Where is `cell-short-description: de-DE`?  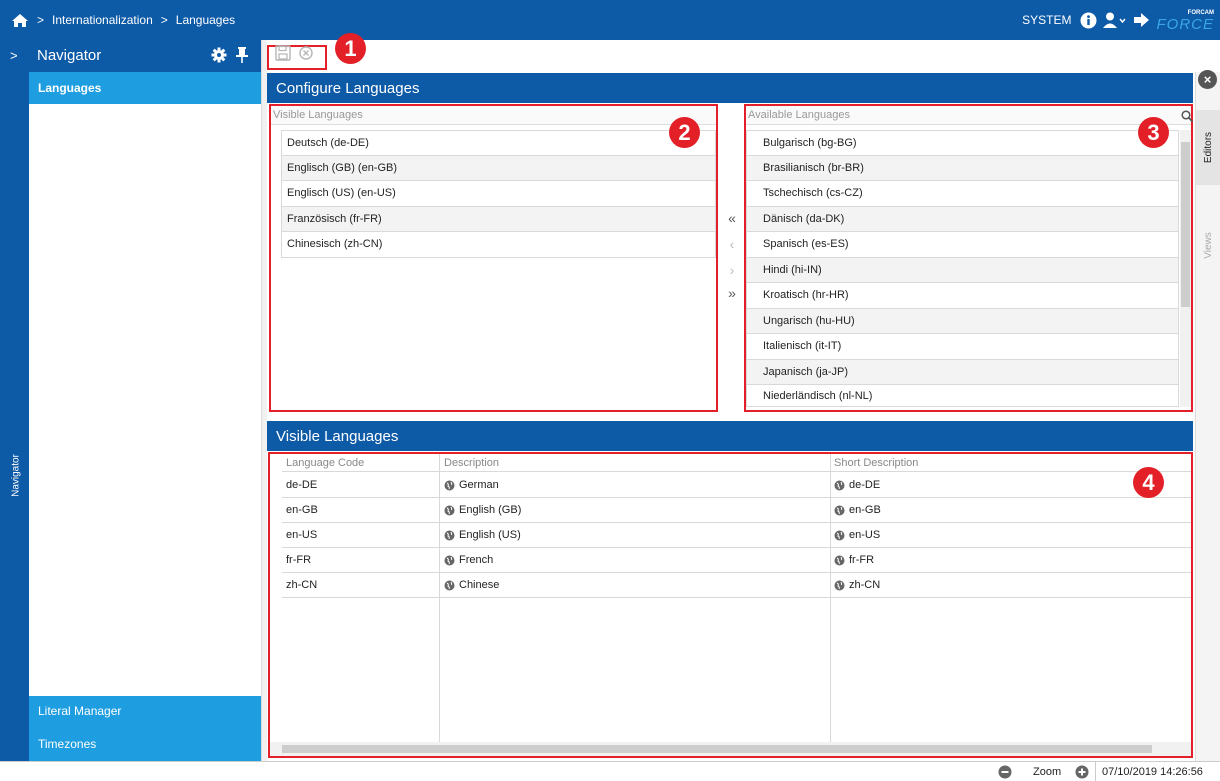 cell-short-description: de-DE is located at coordinates (865, 485).